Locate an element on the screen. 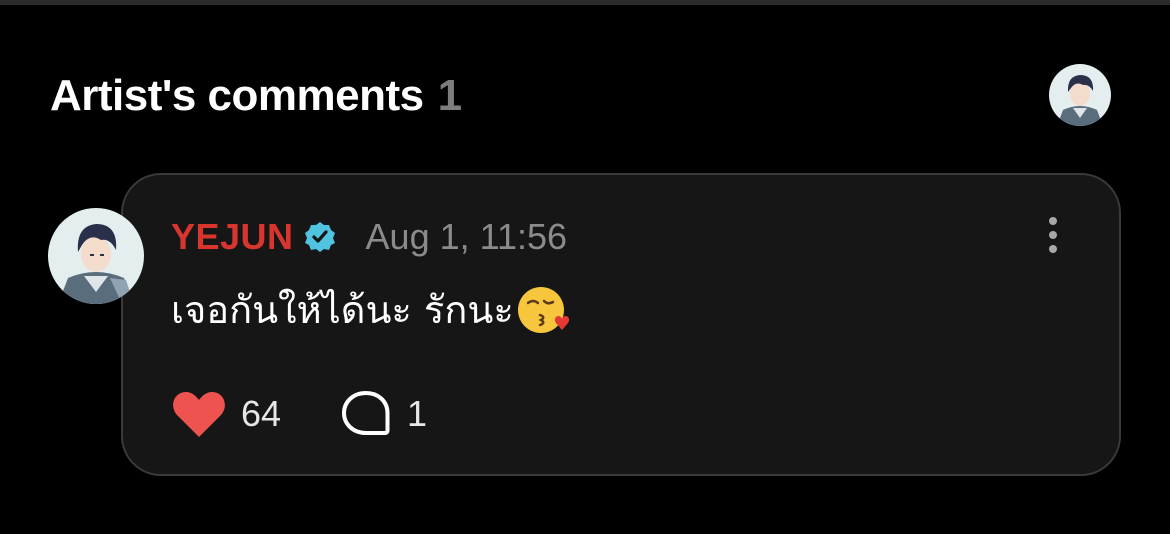  speech-bubble-icon is located at coordinates (366, 413).